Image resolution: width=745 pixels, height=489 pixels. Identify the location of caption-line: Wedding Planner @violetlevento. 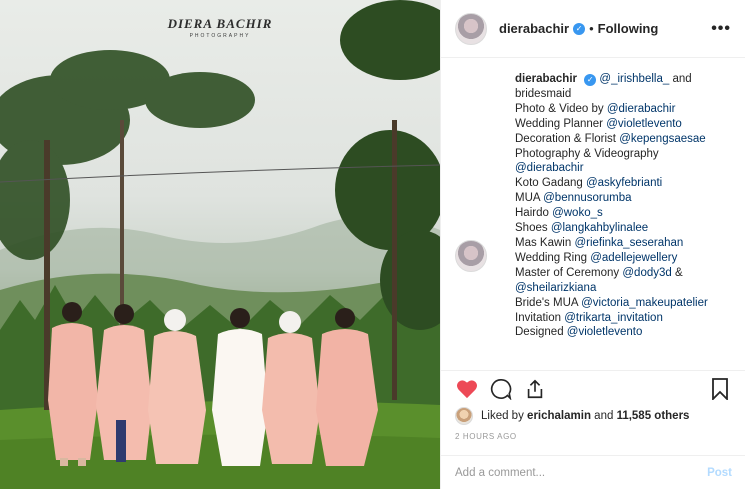
(611, 124).